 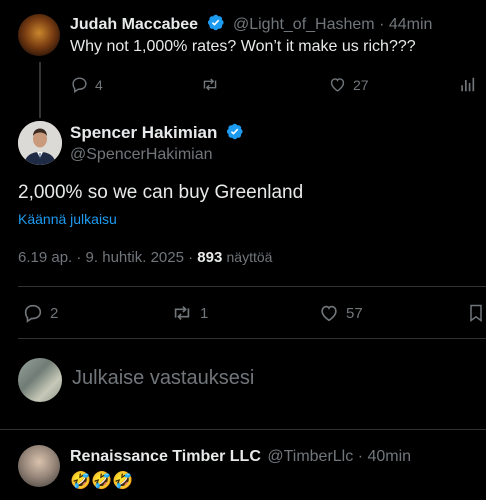 I want to click on reply-display-name: Renaissance Timber LLC, so click(x=165, y=456).